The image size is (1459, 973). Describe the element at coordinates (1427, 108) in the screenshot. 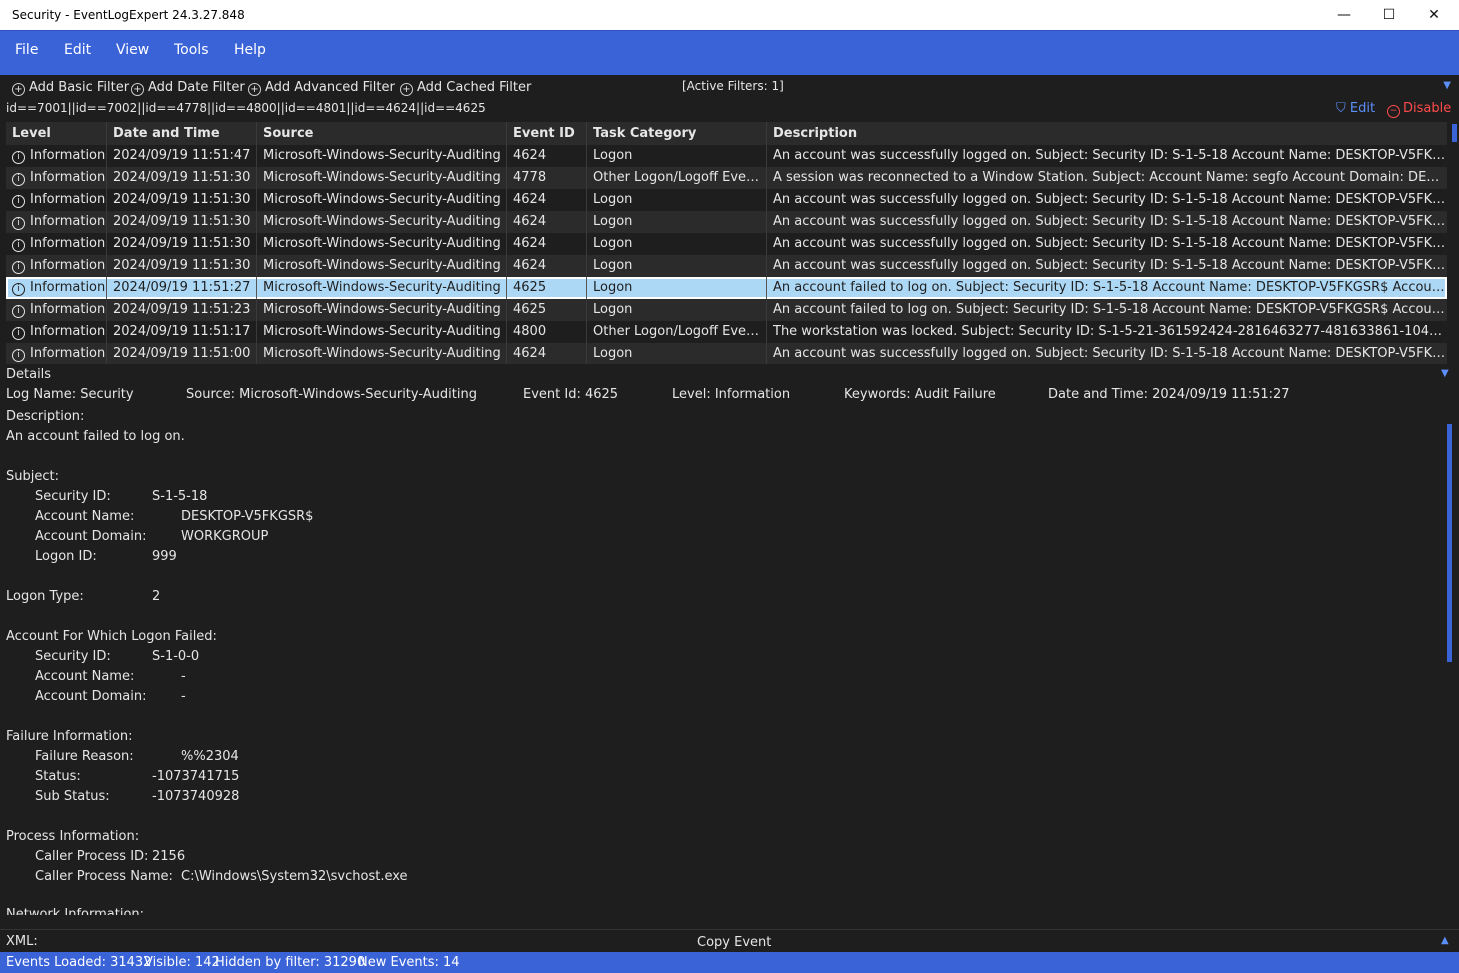

I see `disable-filter-label: Disable` at that location.